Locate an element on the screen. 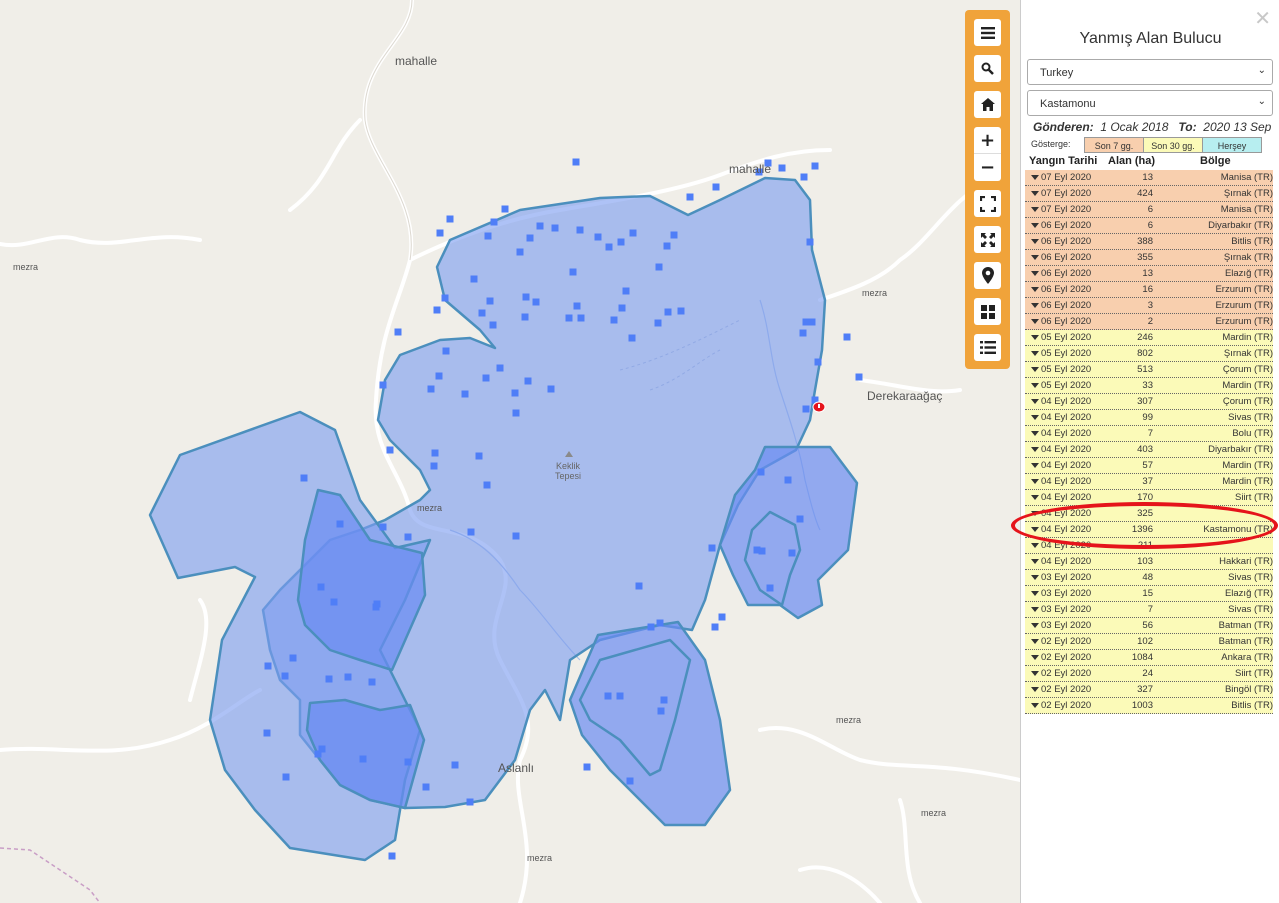 Image resolution: width=1279 pixels, height=903 pixels. table-row: 05 Eyl 2020 33 Mardin (TR) is located at coordinates (1149, 386).